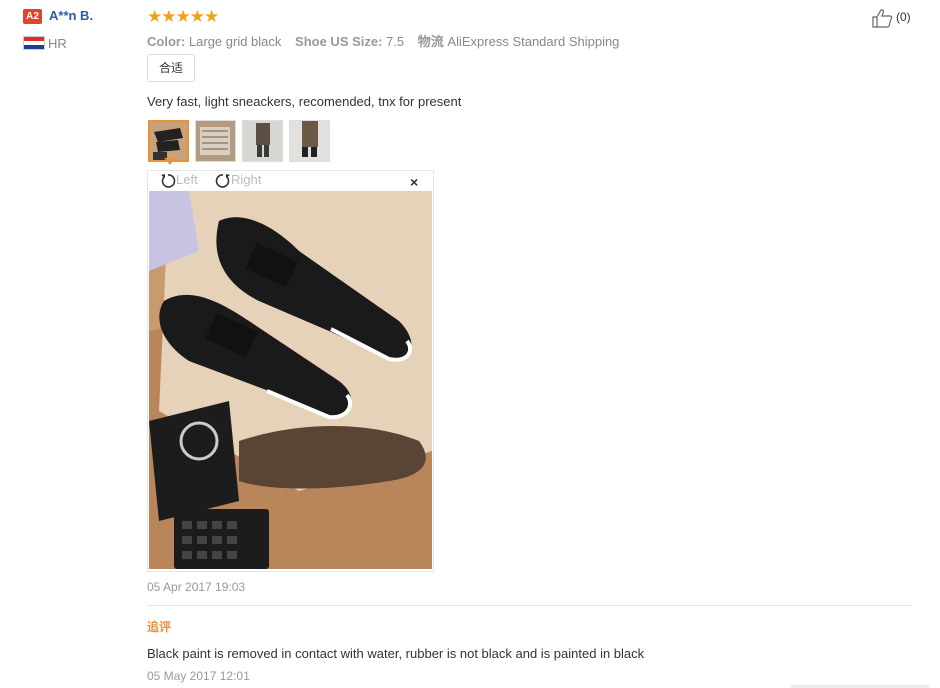 This screenshot has height=688, width=940. I want to click on rotate-right-button: Right, so click(238, 180).